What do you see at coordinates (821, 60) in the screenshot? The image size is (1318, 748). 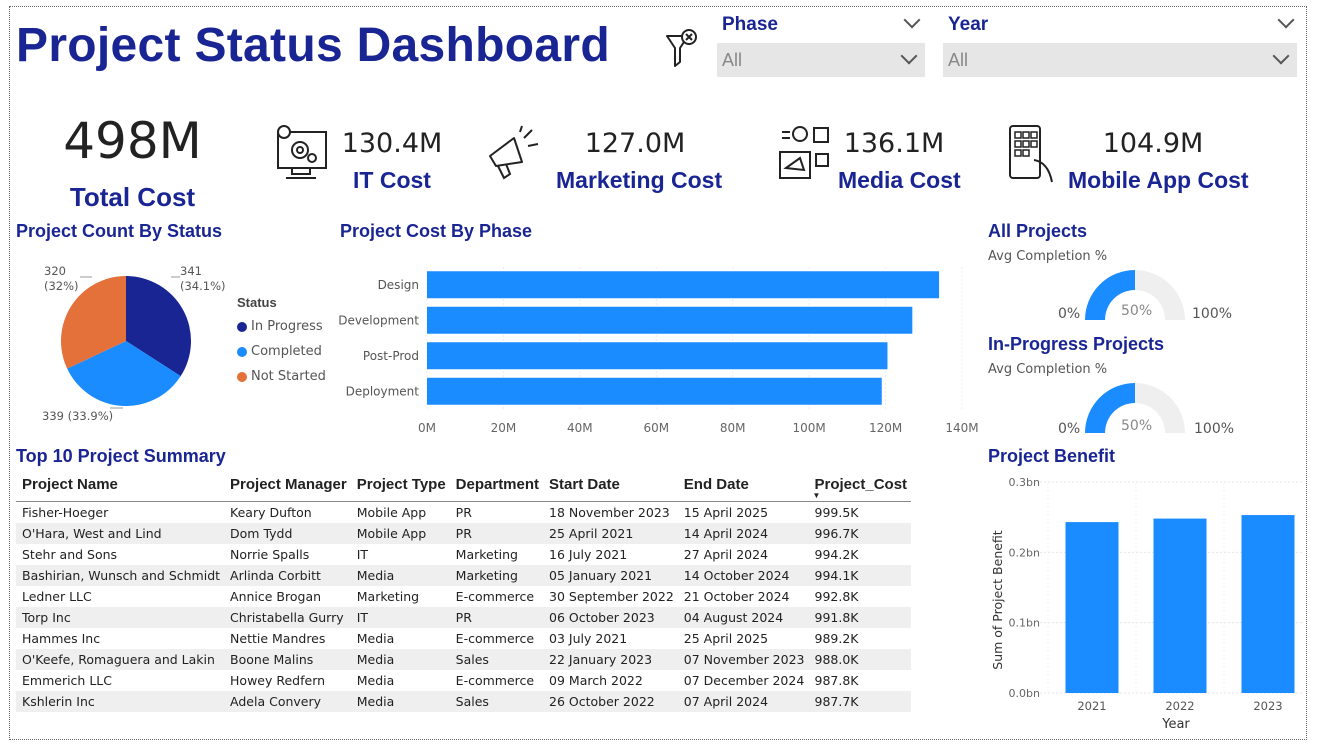 I see `phase-dropdown: All` at bounding box center [821, 60].